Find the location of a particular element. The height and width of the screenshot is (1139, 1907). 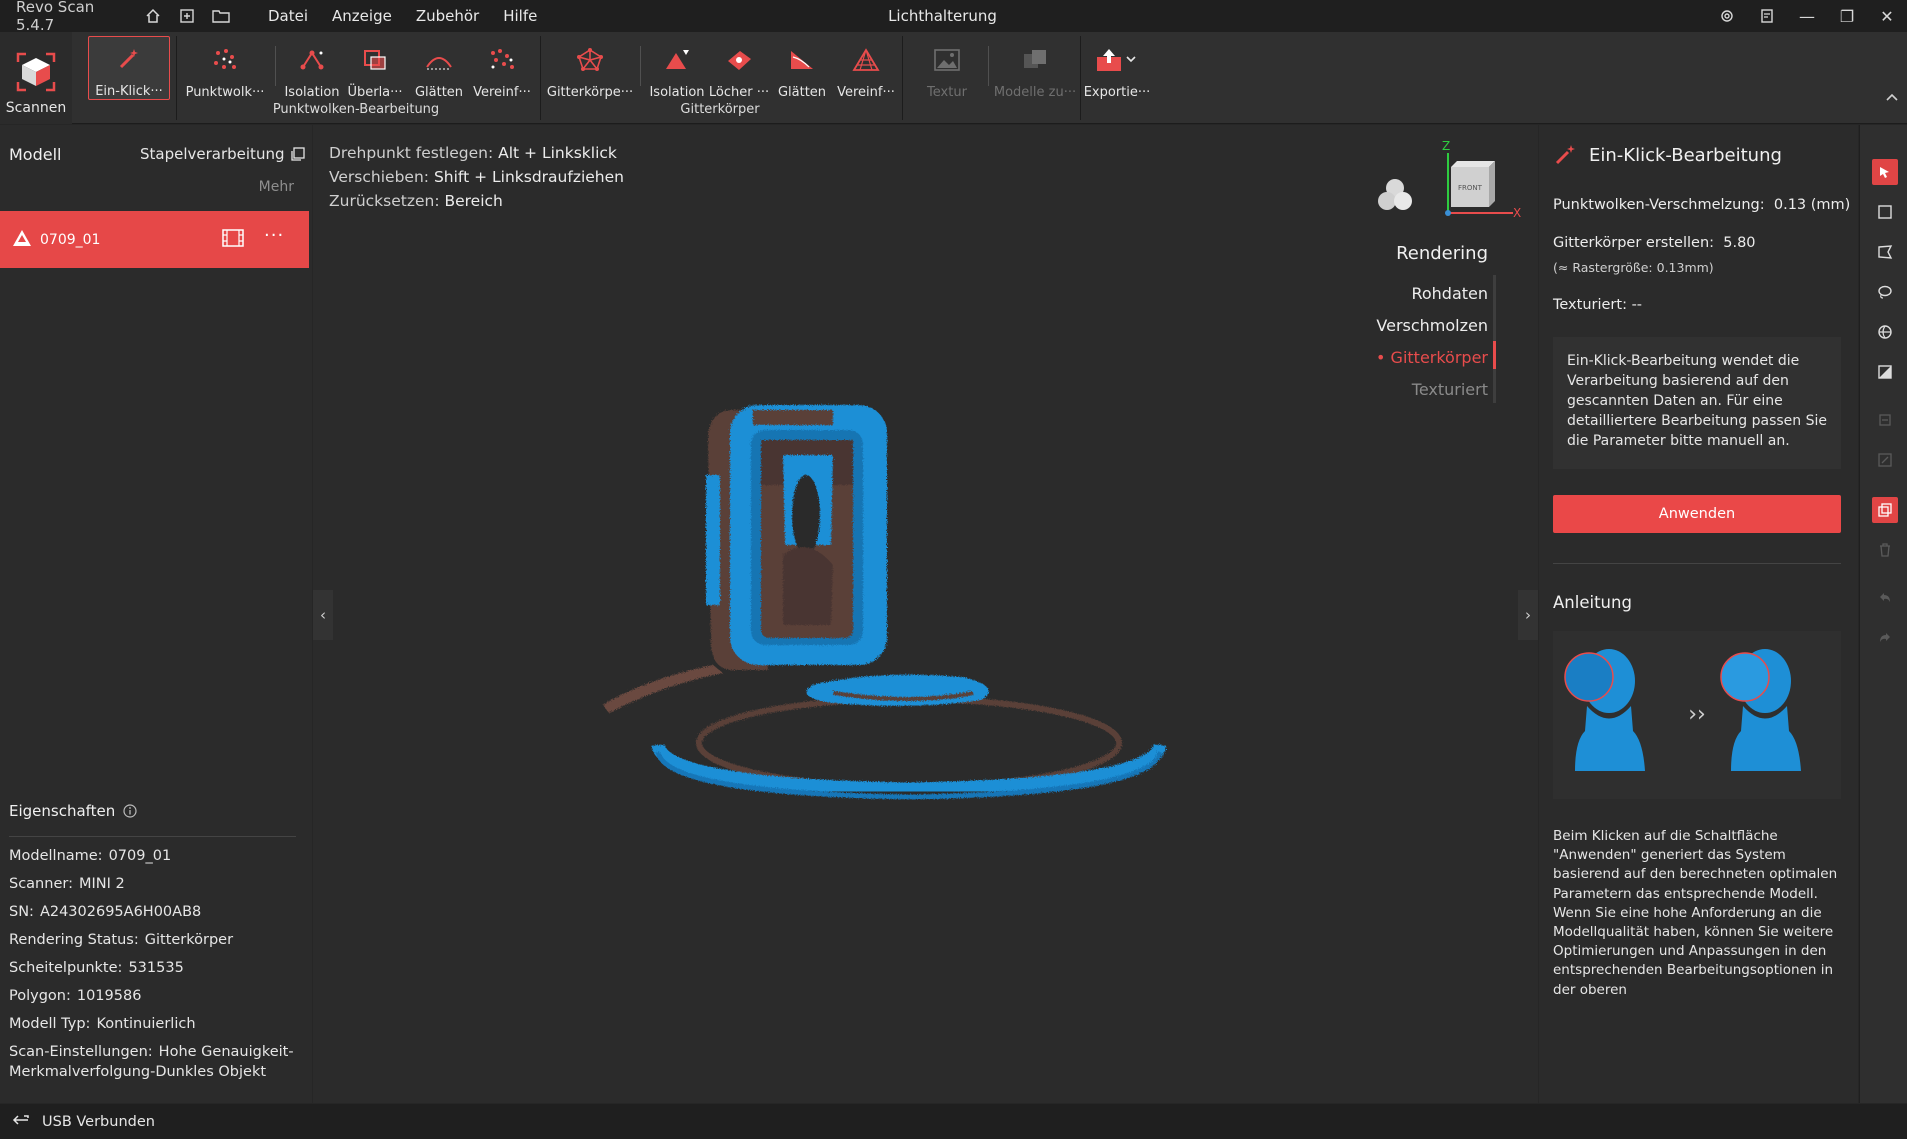

undo-icon is located at coordinates (1885, 598).